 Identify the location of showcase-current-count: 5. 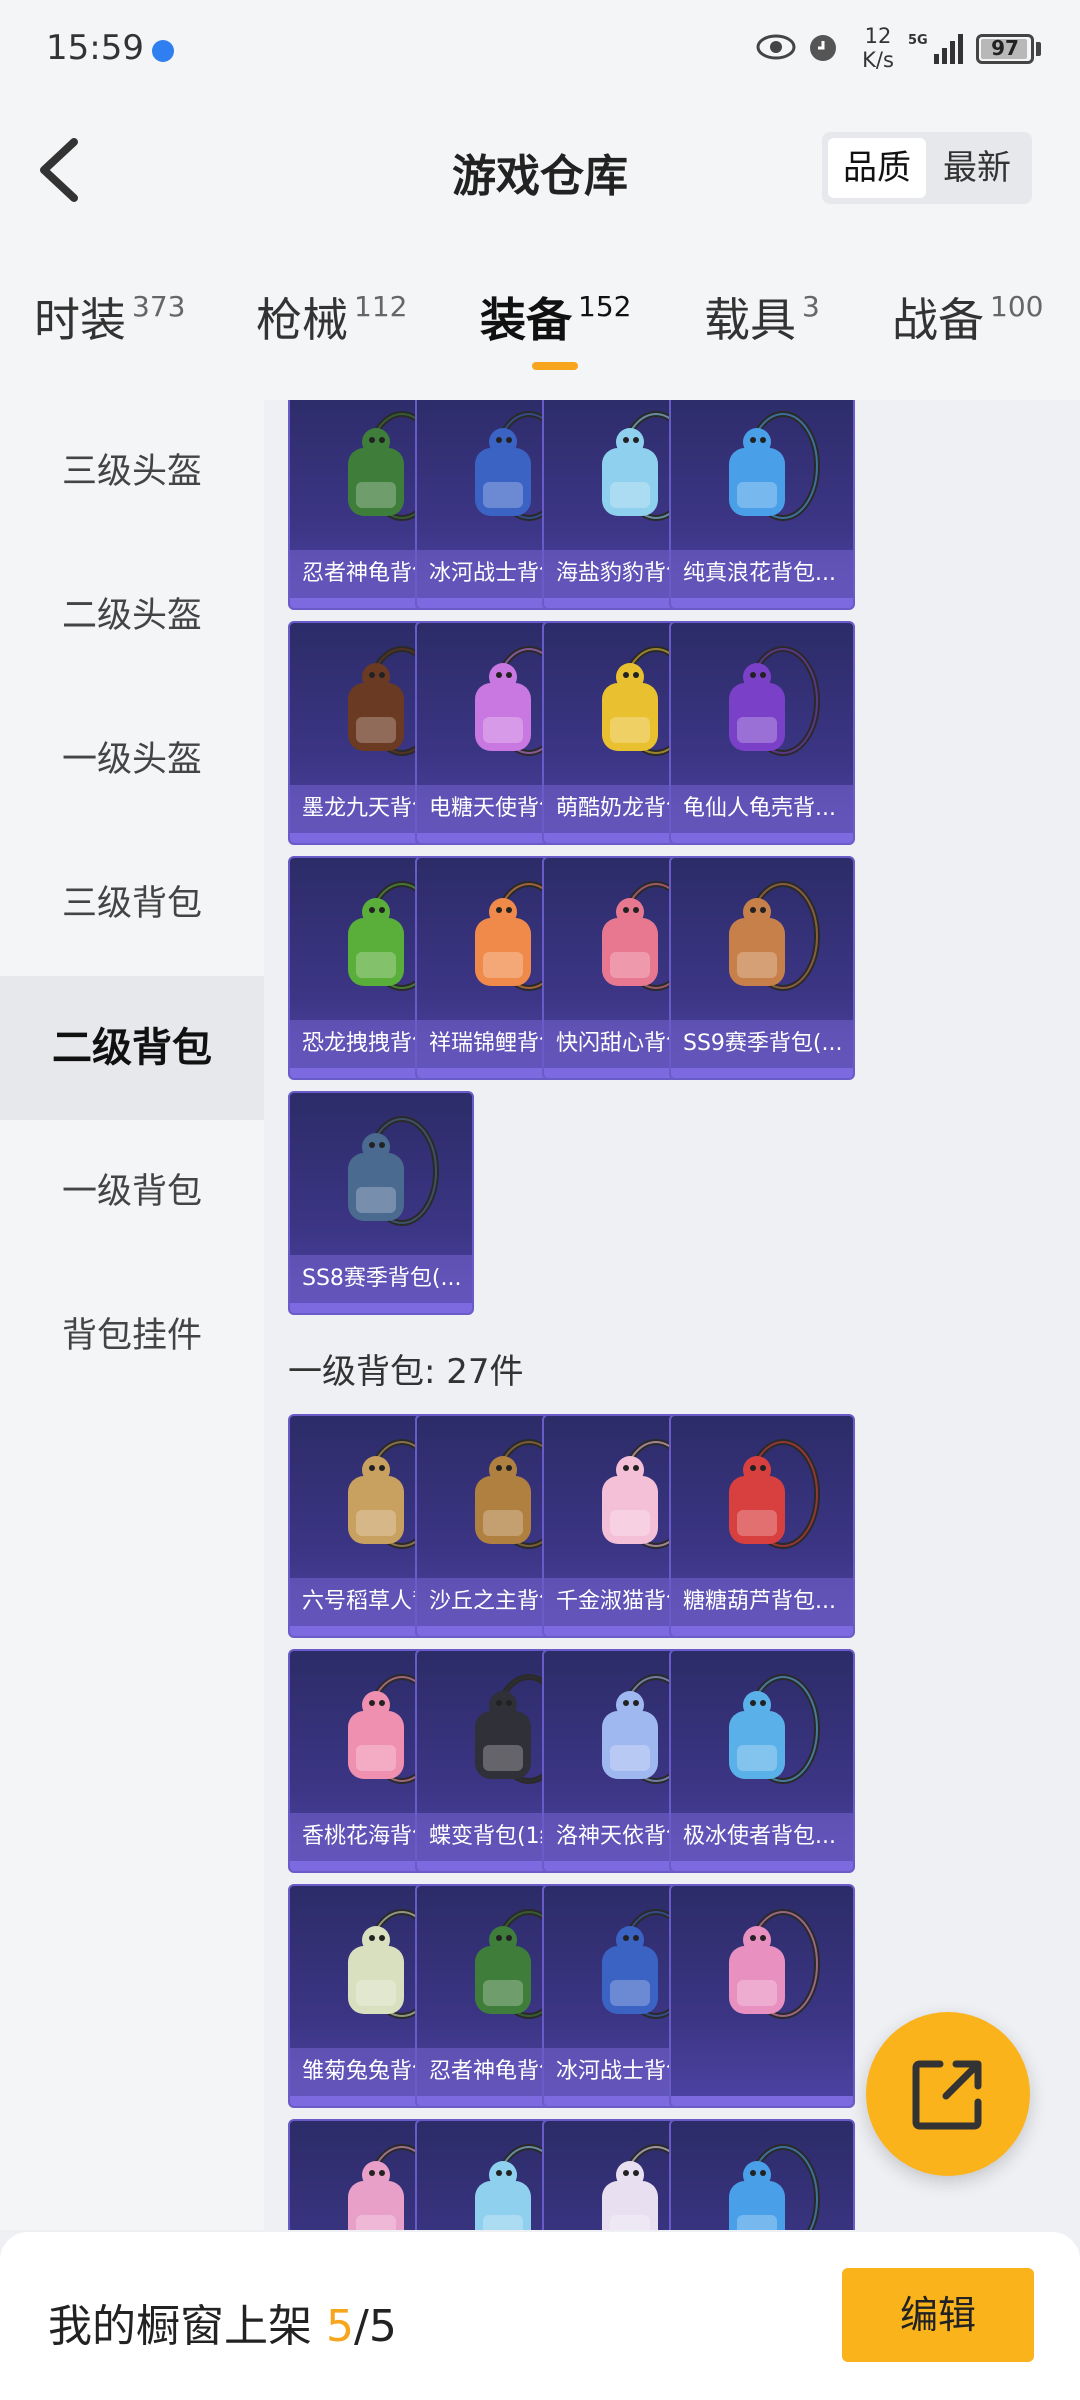
(340, 2326).